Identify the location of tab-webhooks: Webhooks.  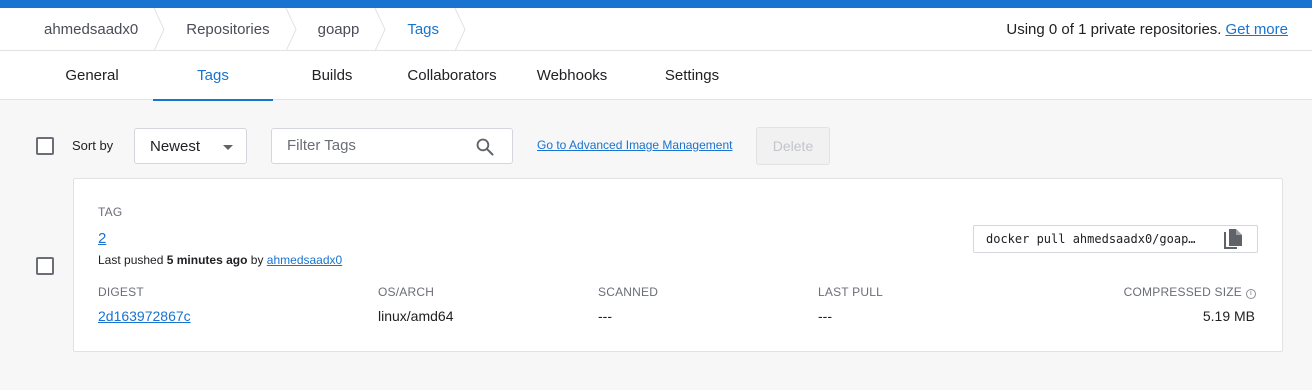
(572, 75).